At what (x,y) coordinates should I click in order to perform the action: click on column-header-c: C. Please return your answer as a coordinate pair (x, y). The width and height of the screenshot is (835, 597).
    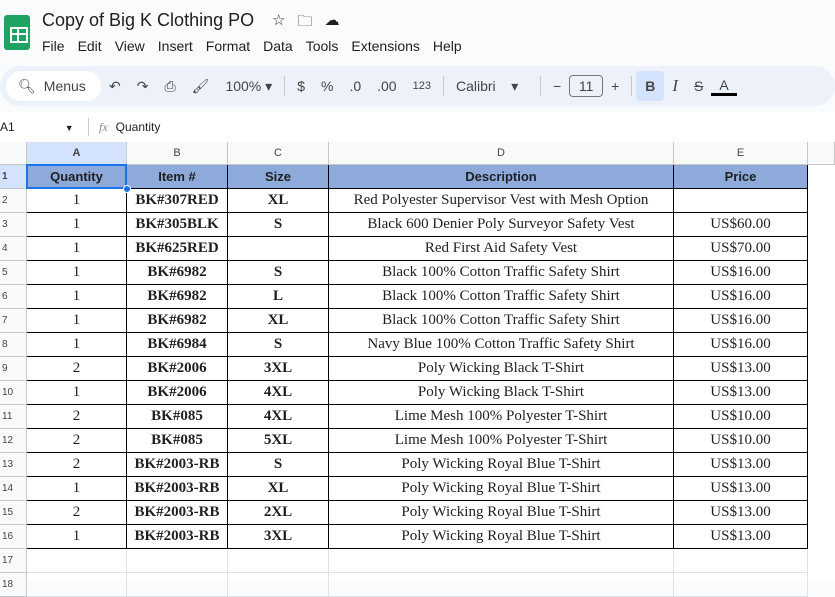
    Looking at the image, I should click on (278, 153).